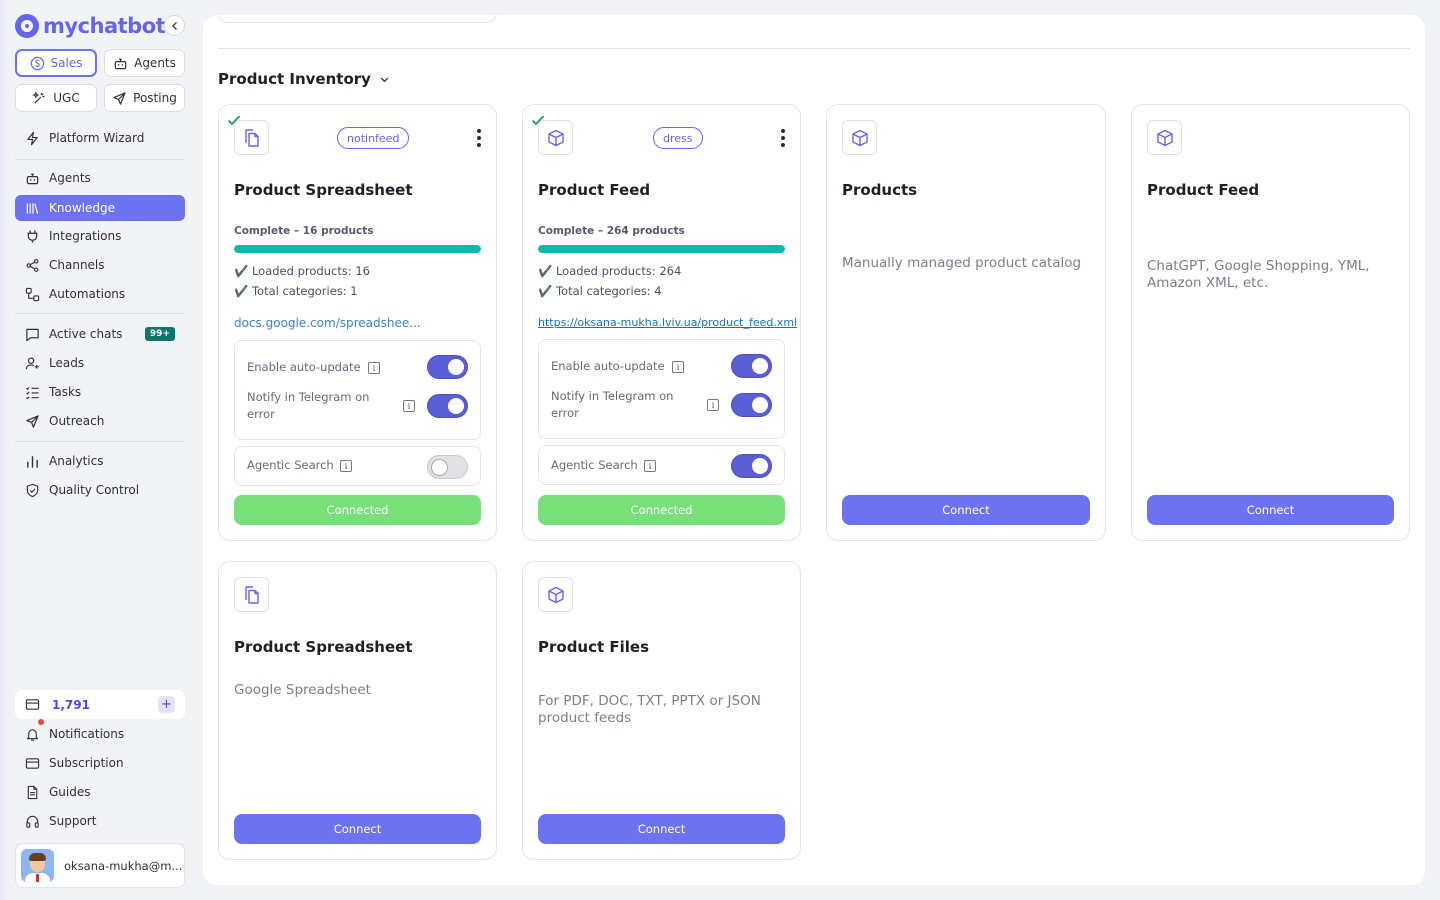  What do you see at coordinates (104, 25) in the screenshot?
I see `logo-text: mychatbot` at bounding box center [104, 25].